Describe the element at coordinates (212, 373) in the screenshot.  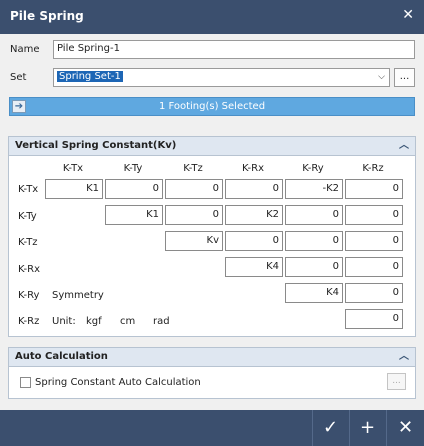
I see `auto-section: Auto Calculation ︿` at that location.